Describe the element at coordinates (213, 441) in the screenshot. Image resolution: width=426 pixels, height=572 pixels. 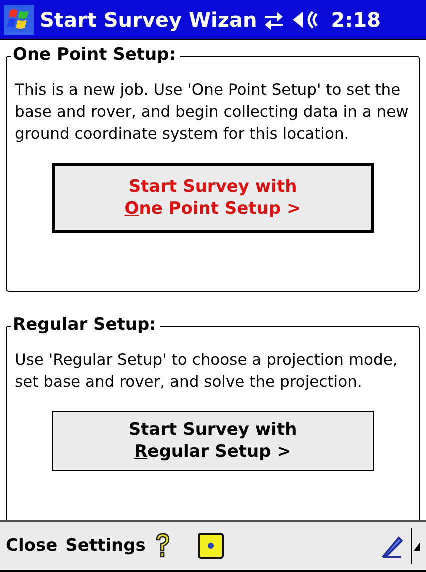
I see `start-survey-button: Start Survey with Regular Setup >` at that location.